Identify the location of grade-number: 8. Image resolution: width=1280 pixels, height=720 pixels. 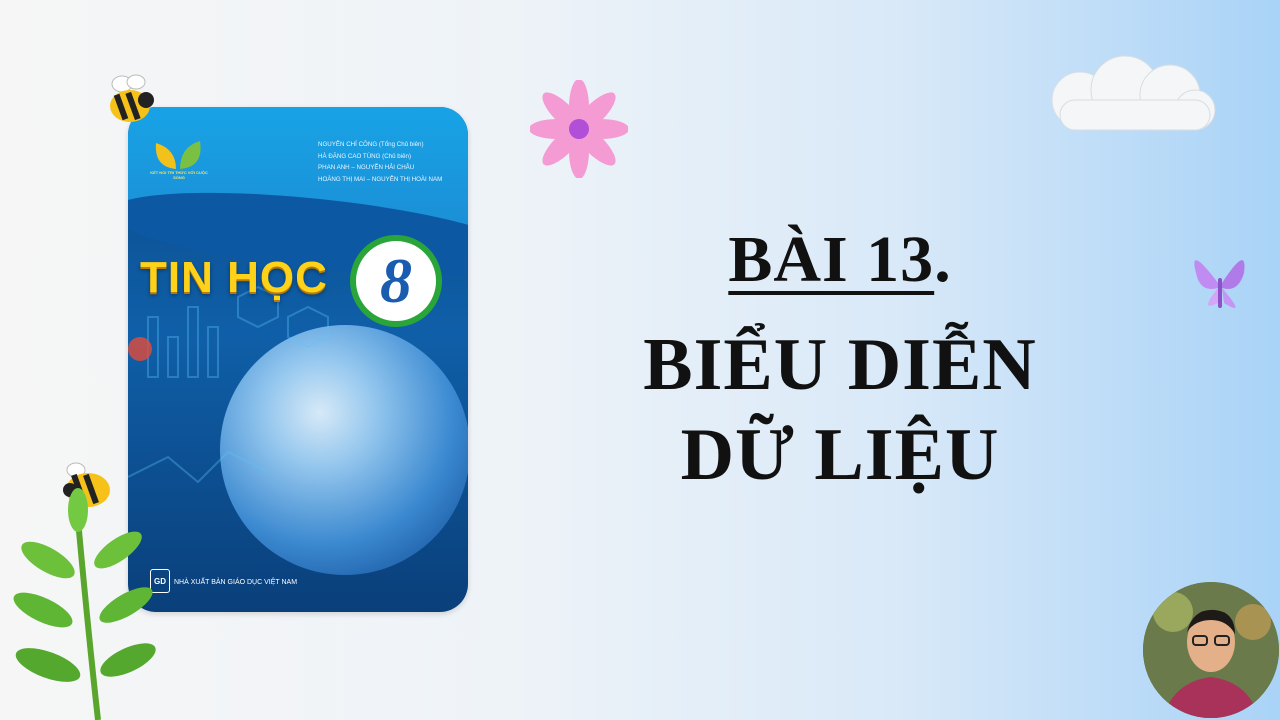
(396, 280).